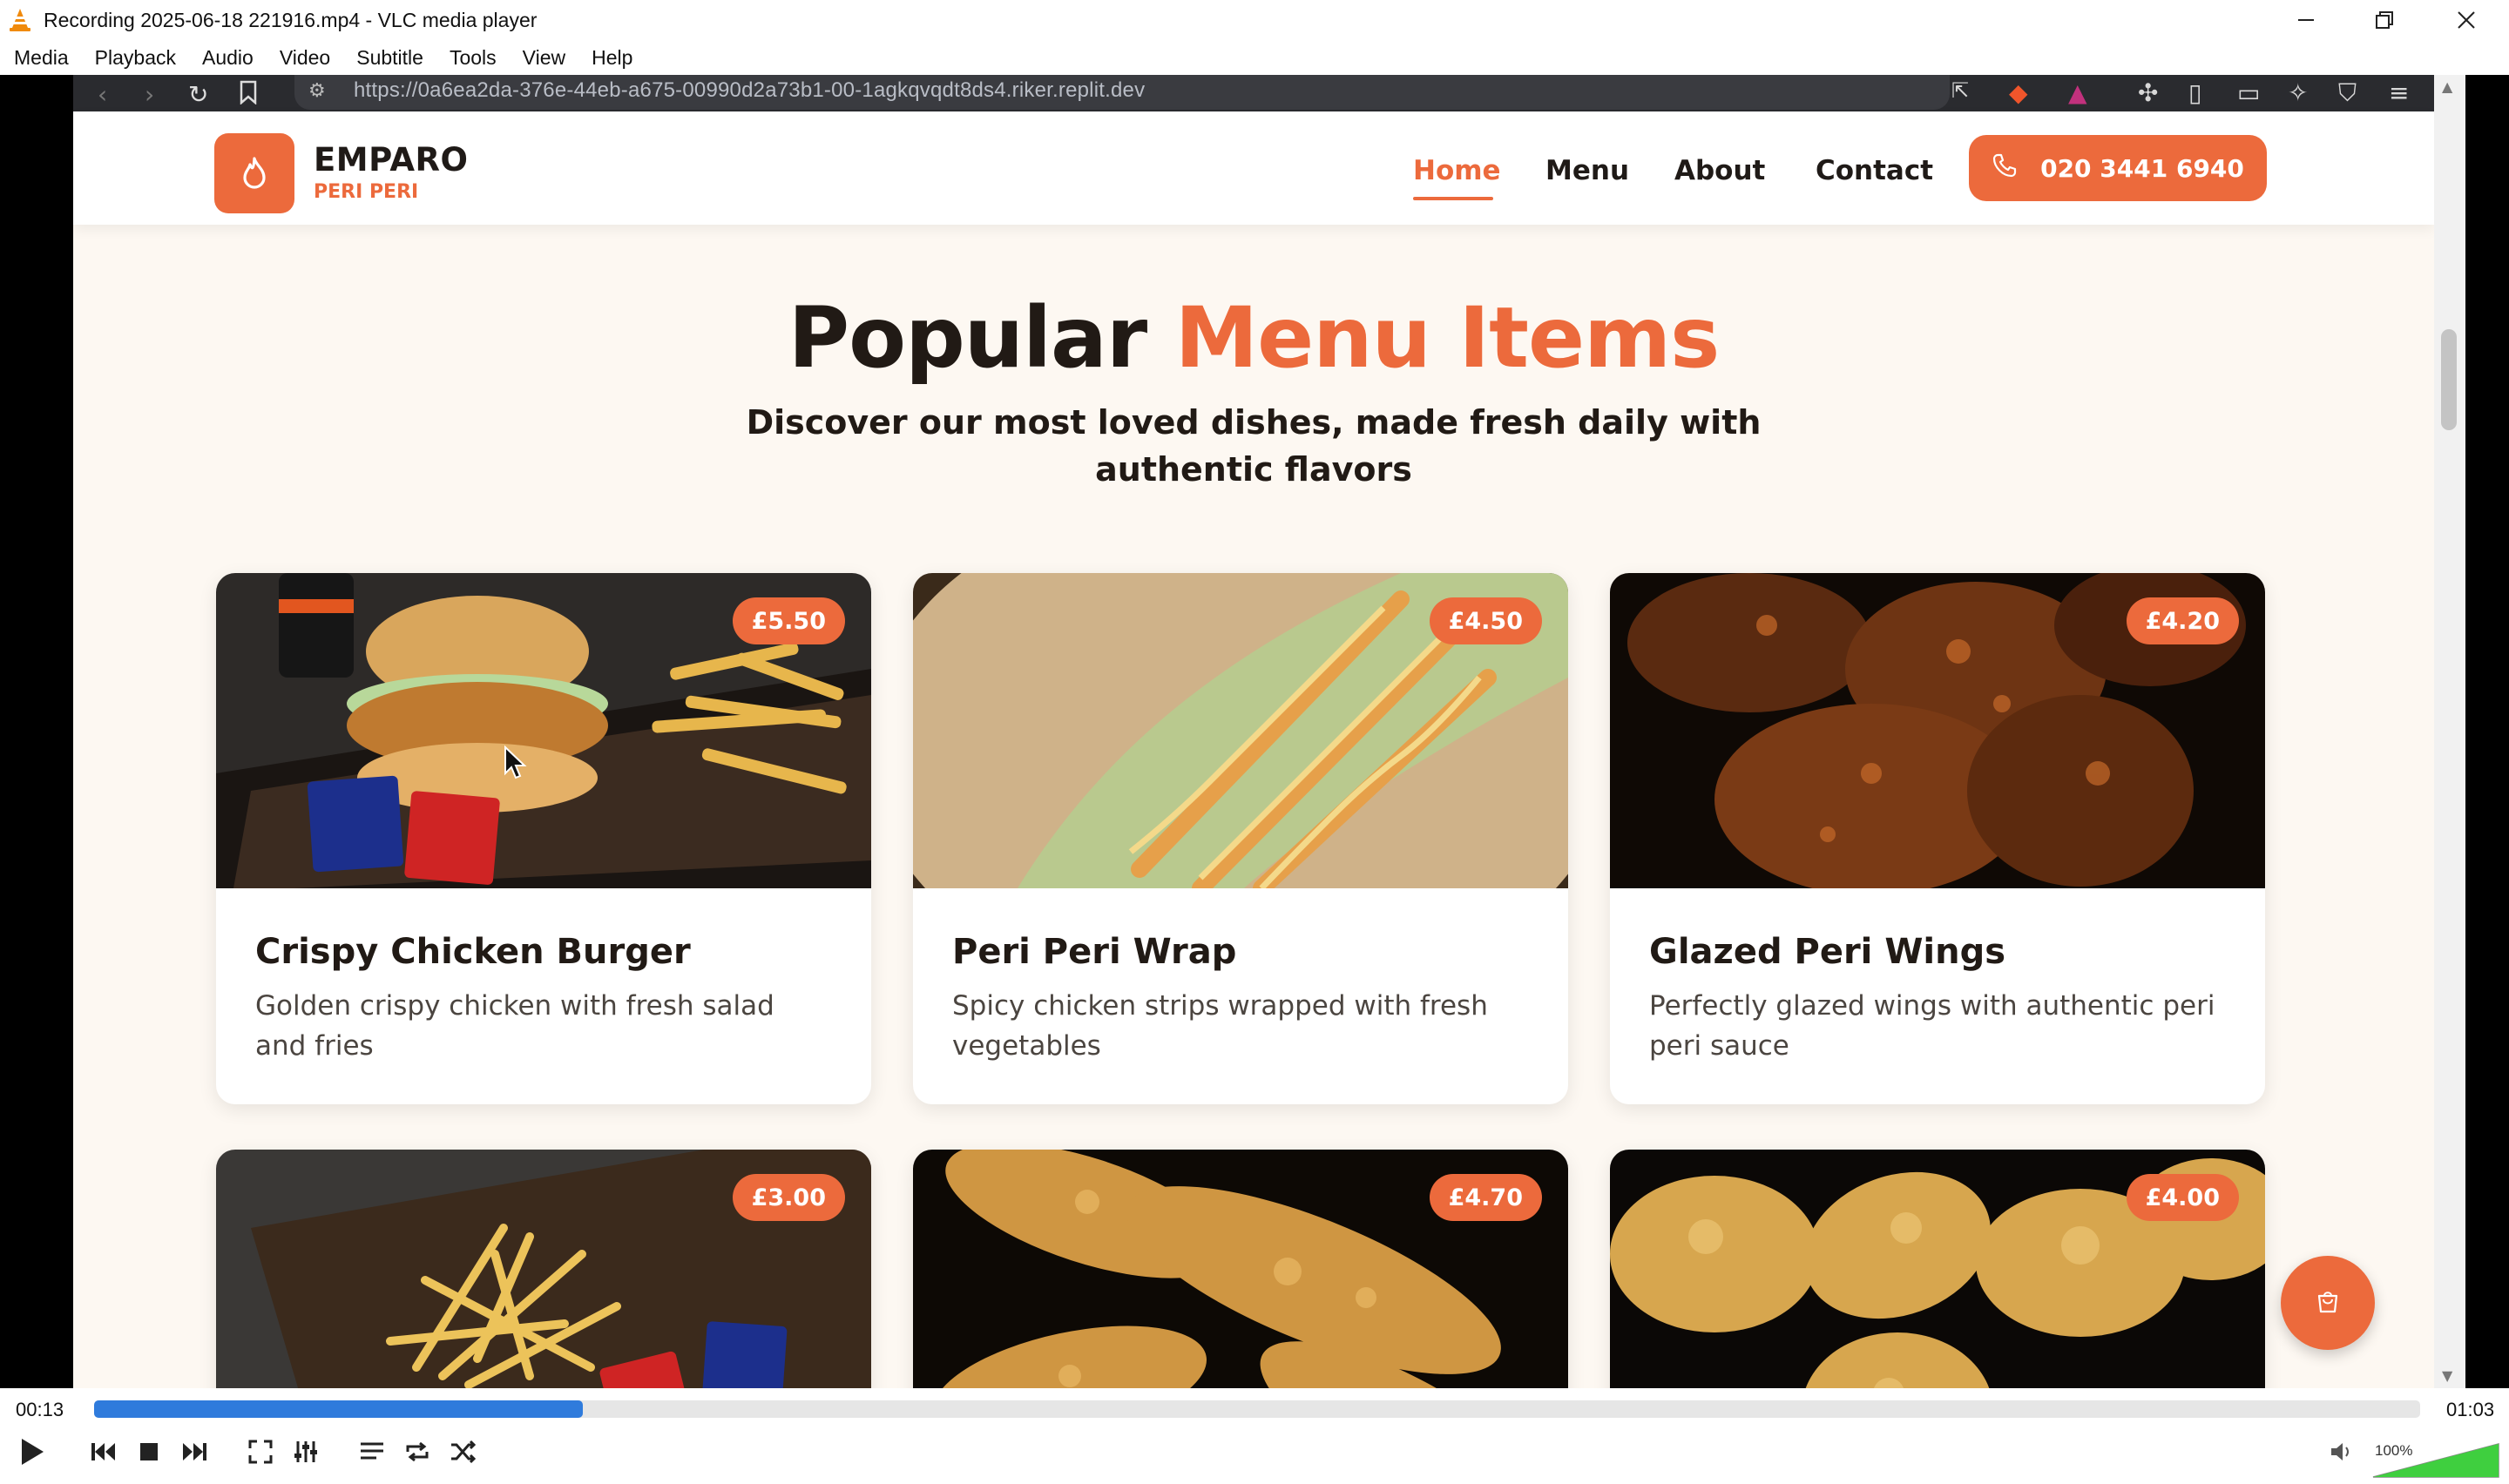 The height and width of the screenshot is (1484, 2509). What do you see at coordinates (1453, 199) in the screenshot?
I see `active-nav-underline` at bounding box center [1453, 199].